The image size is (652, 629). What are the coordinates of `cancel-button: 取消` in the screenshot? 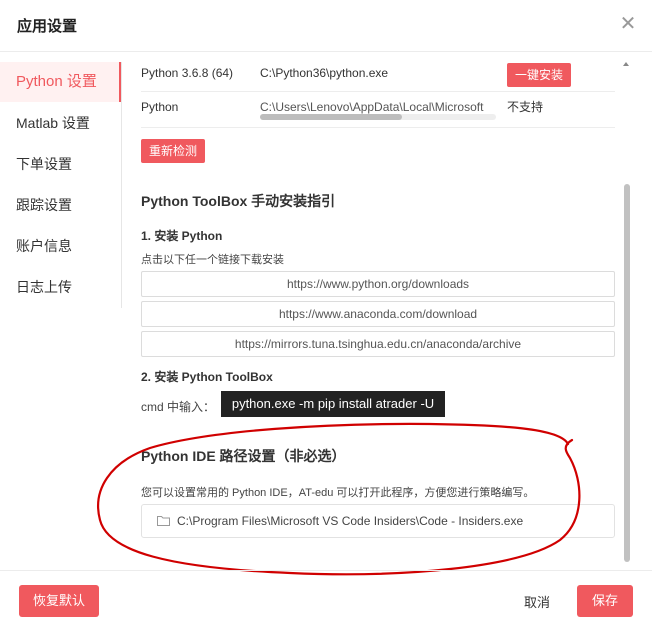 It's located at (537, 603).